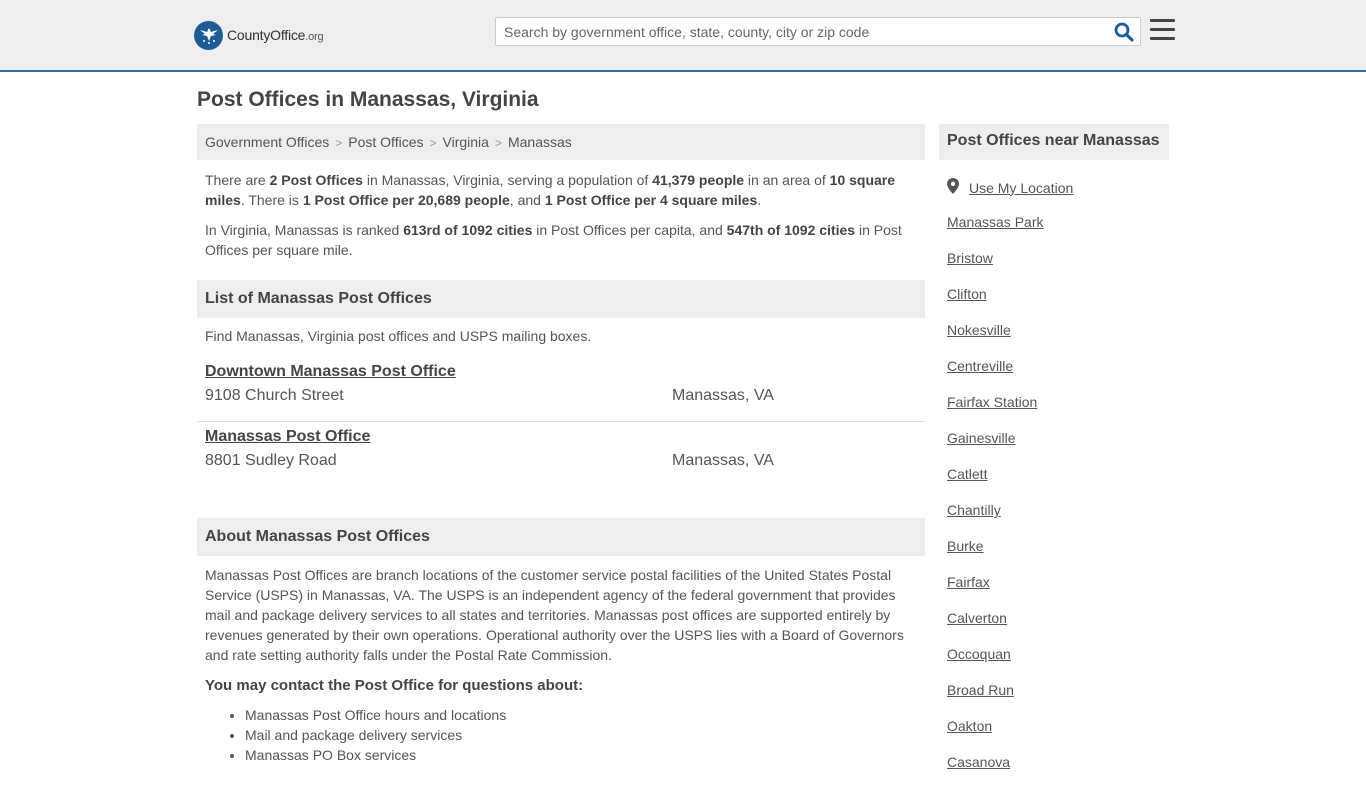 This screenshot has width=1366, height=790. What do you see at coordinates (1162, 30) in the screenshot?
I see `hamburger-menu-icon` at bounding box center [1162, 30].